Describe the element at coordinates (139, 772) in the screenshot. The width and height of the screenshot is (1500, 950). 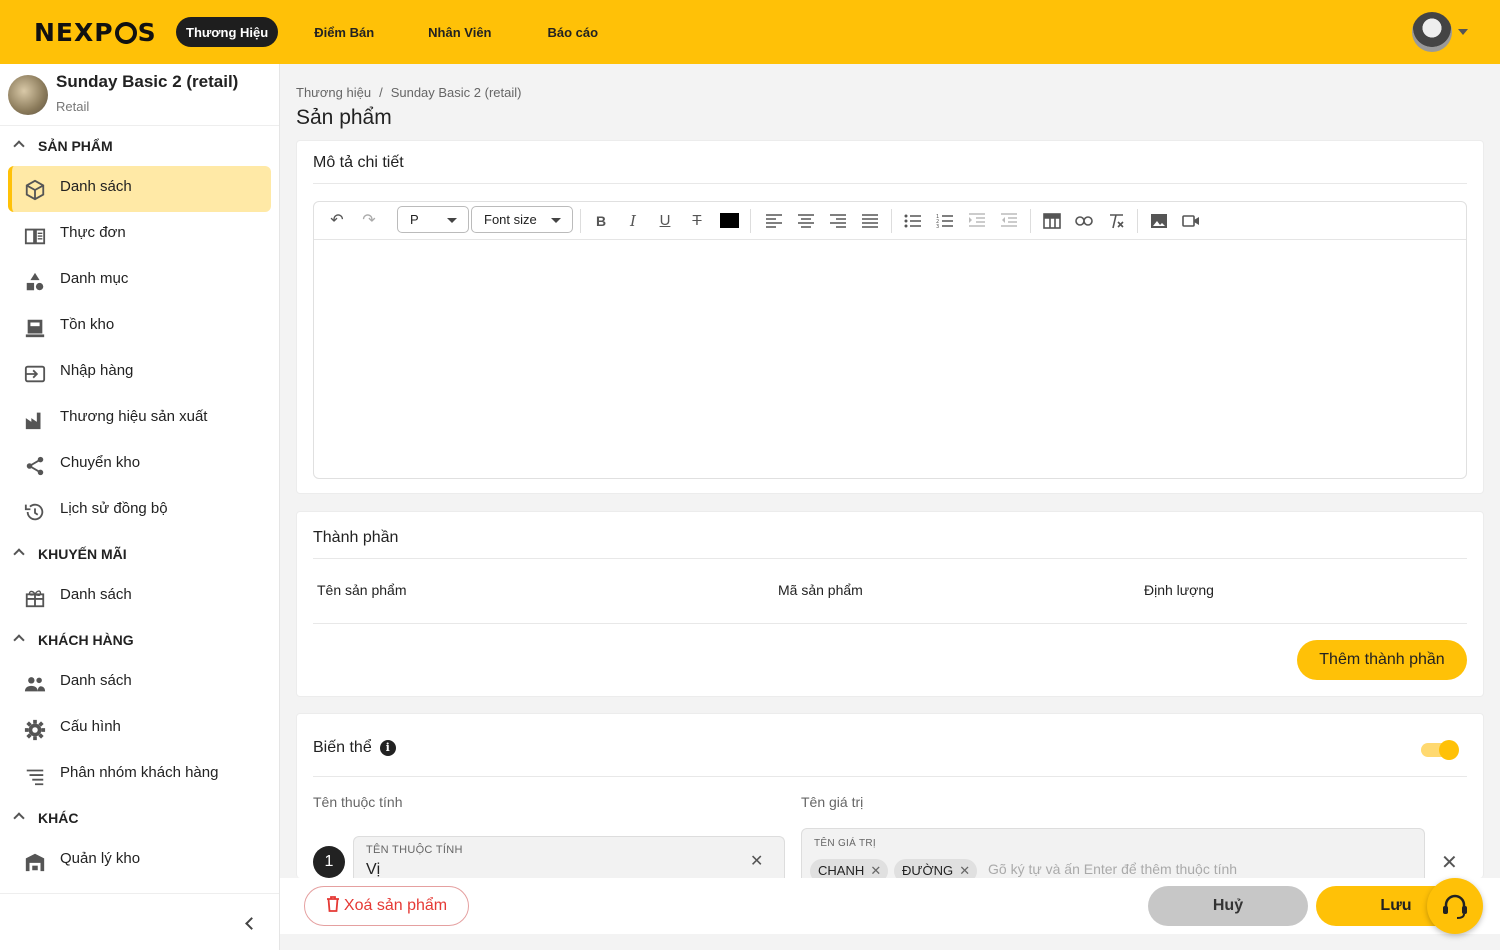
I see `sidebar-item-label: Phân nhóm khách hàng` at that location.